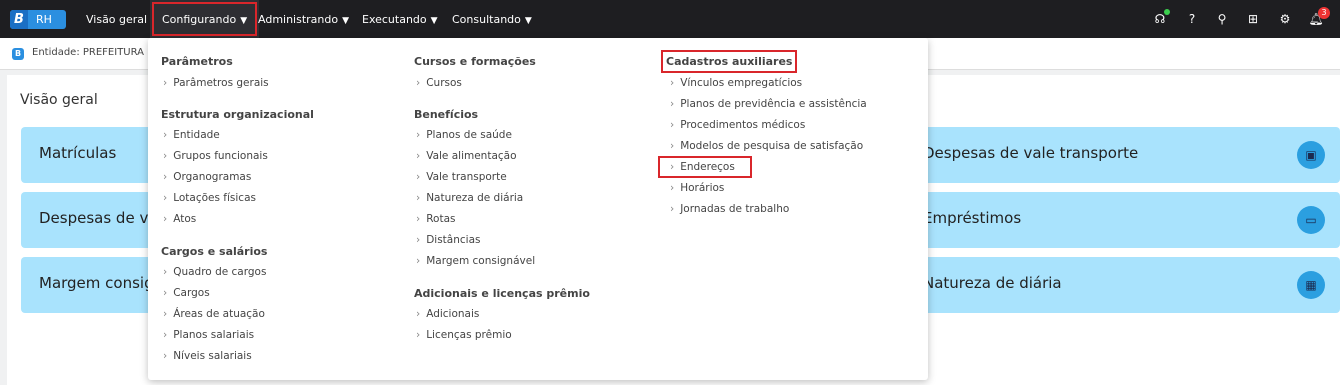  I want to click on menu-item-margem-consignavel: › Margem consignável, so click(475, 261).